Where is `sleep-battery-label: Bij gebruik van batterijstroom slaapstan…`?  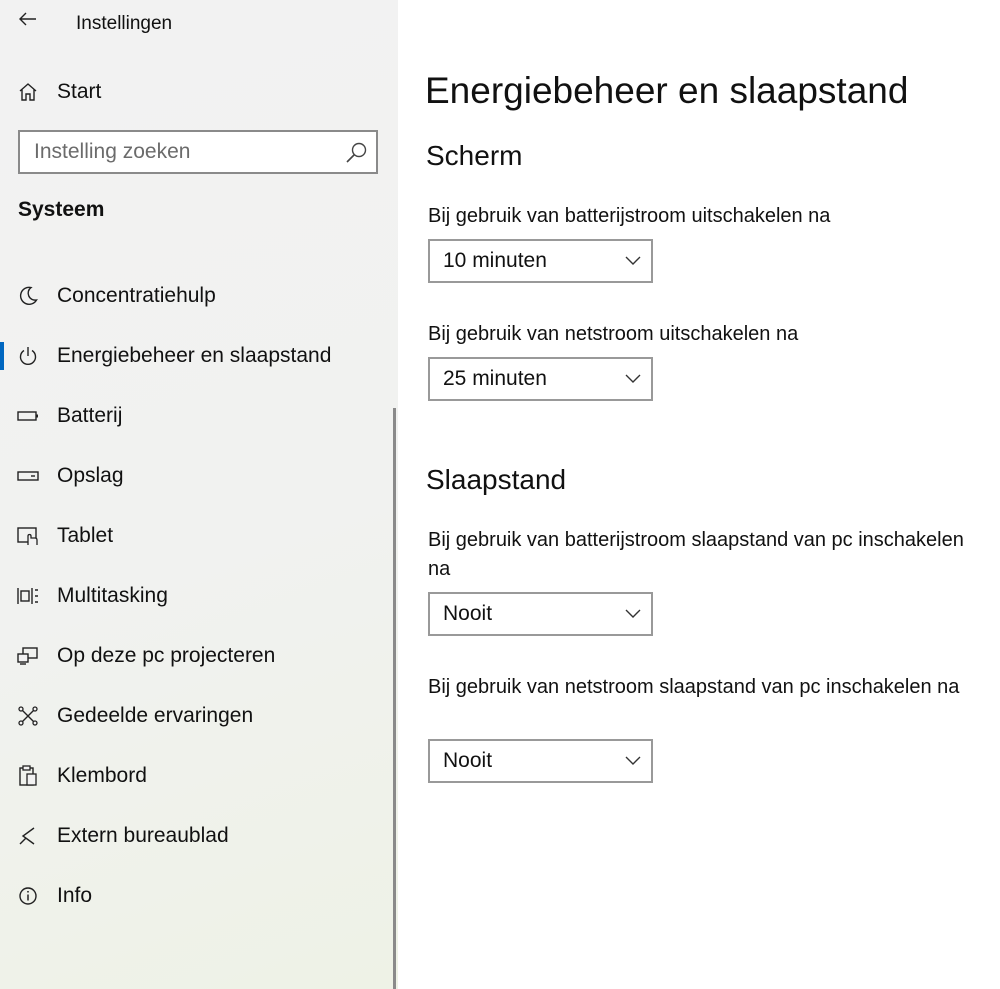
sleep-battery-label: Bij gebruik van batterijstroom slaapstan… is located at coordinates (696, 554).